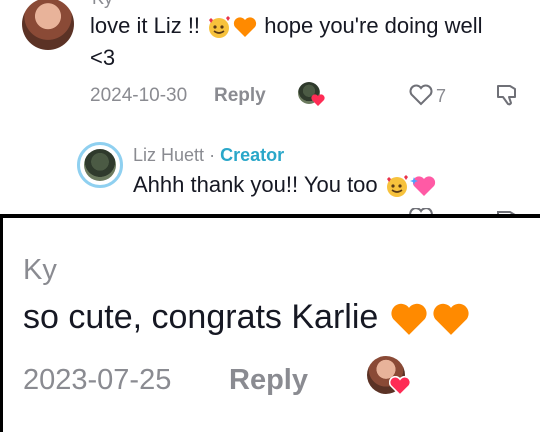 The image size is (540, 432). Describe the element at coordinates (507, 95) in the screenshot. I see `dislike-icon` at that location.